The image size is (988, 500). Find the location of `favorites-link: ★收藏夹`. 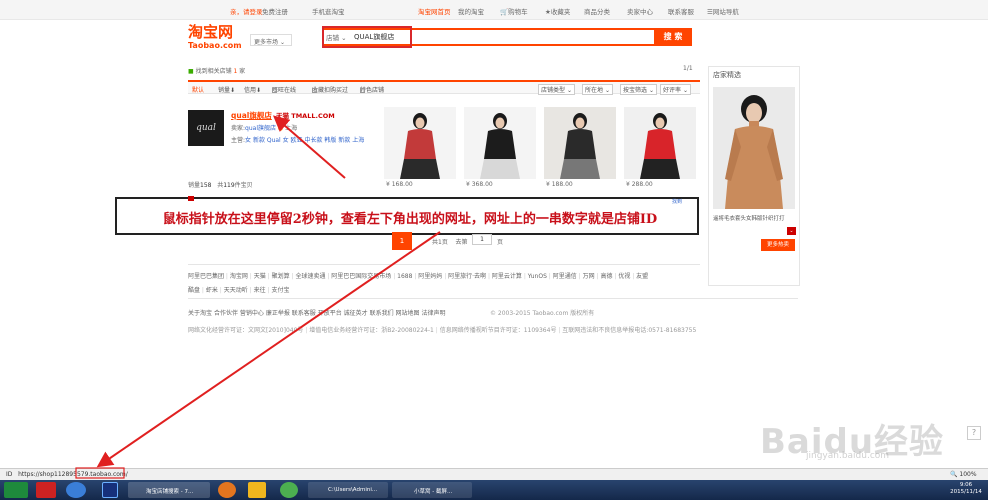

favorites-link: ★收藏夹 is located at coordinates (557, 11).